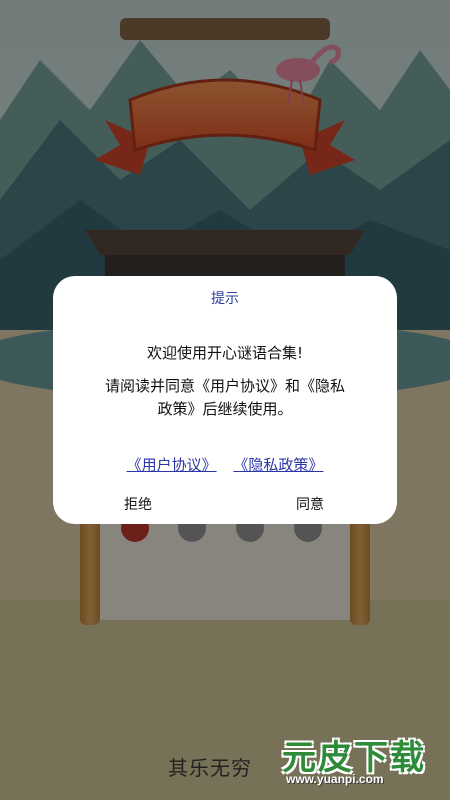  Describe the element at coordinates (355, 756) in the screenshot. I see `site-watermark: 元皮下载 www.yuanpi.com` at that location.